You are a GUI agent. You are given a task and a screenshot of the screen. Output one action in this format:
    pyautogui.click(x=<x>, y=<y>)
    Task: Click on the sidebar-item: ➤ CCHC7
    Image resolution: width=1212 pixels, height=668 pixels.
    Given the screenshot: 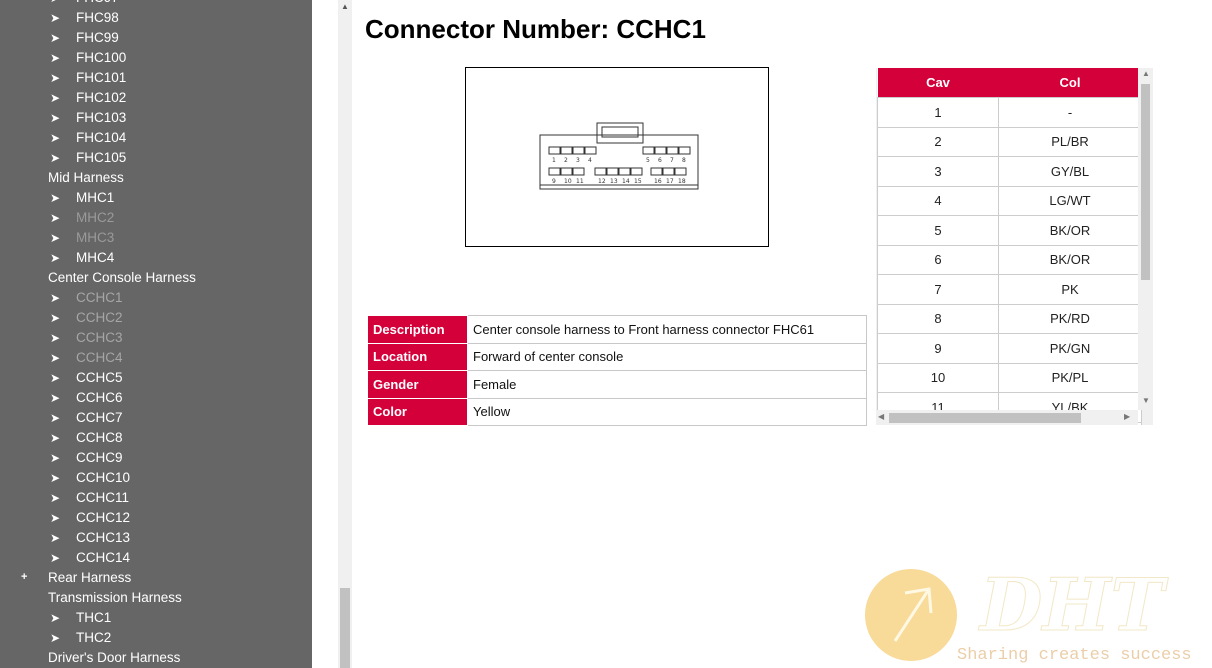 What is the action you would take?
    pyautogui.click(x=86, y=418)
    